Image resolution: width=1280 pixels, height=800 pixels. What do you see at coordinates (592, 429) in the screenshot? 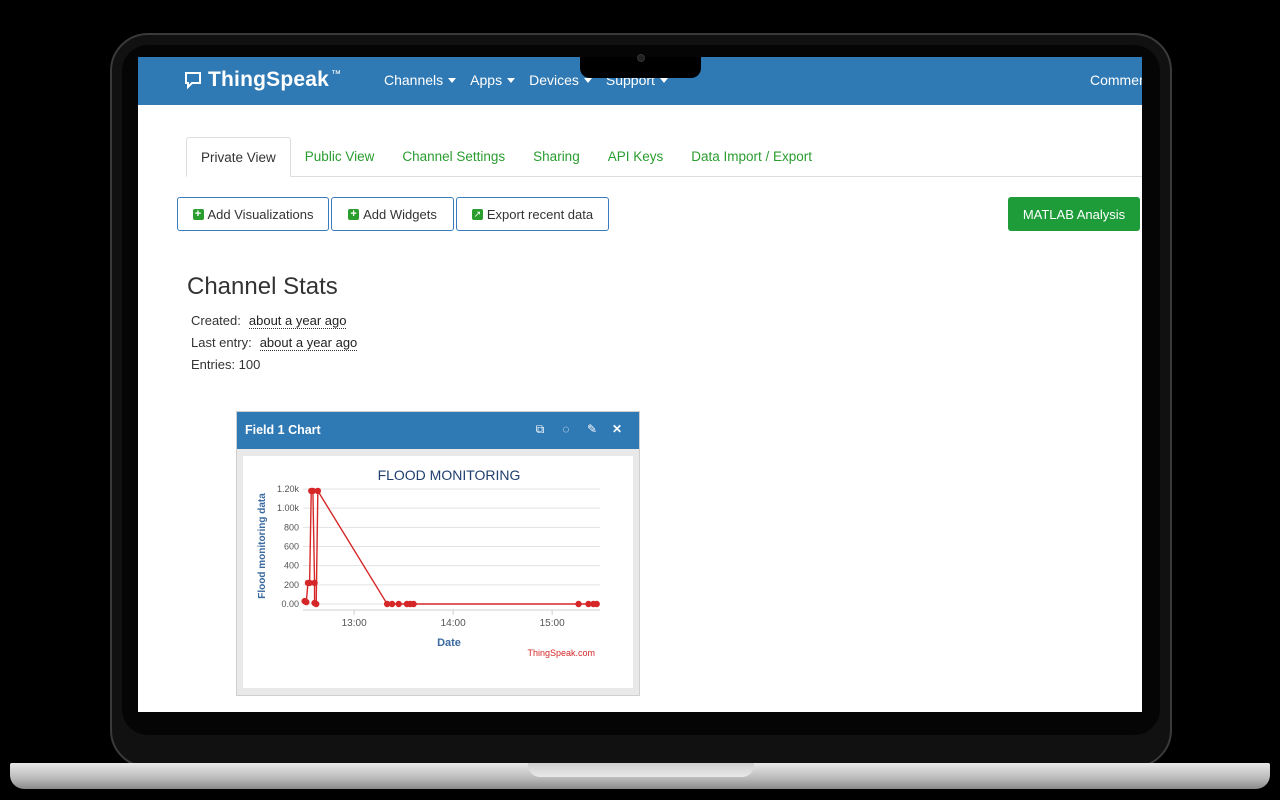
I see `pencil-icon: ✎` at bounding box center [592, 429].